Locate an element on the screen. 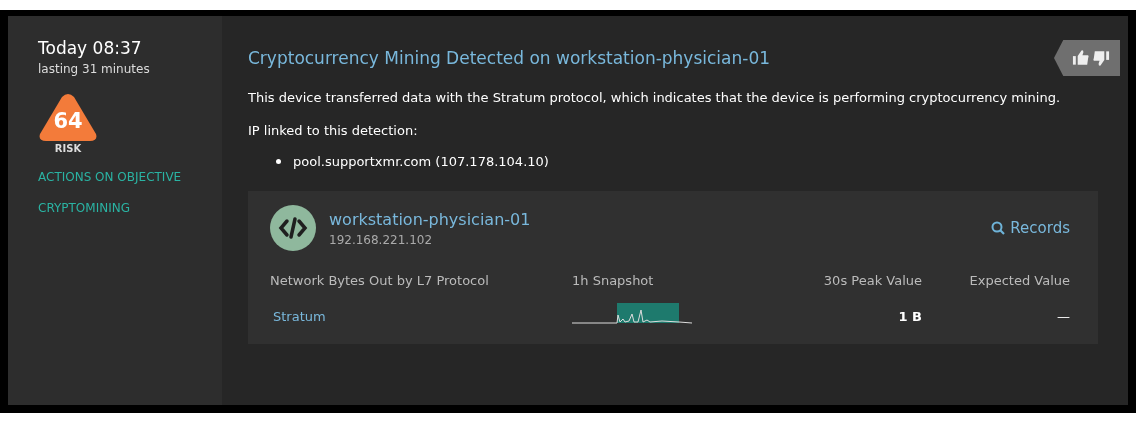 Image resolution: width=1136 pixels, height=421 pixels. risk-score: 64 is located at coordinates (68, 121).